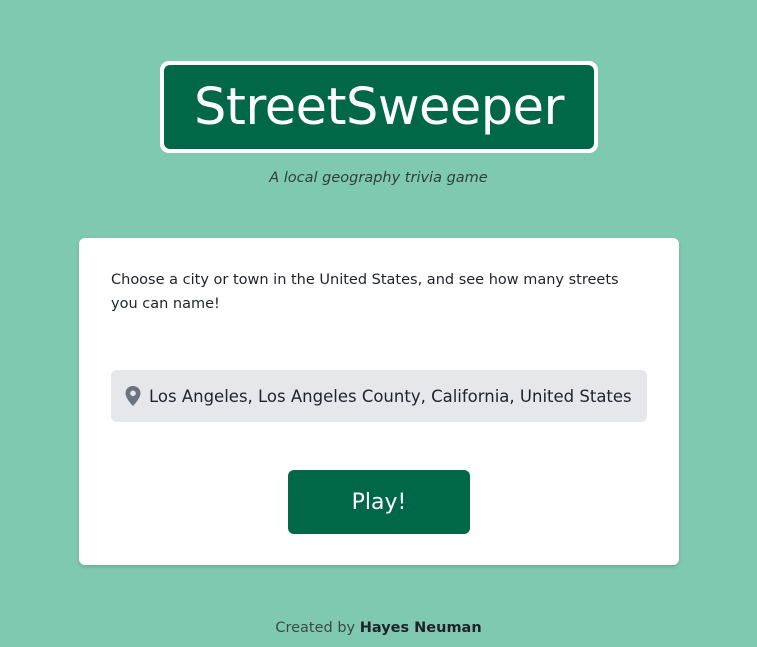 The height and width of the screenshot is (647, 757). What do you see at coordinates (317, 628) in the screenshot?
I see `footer-prefix: Created by` at bounding box center [317, 628].